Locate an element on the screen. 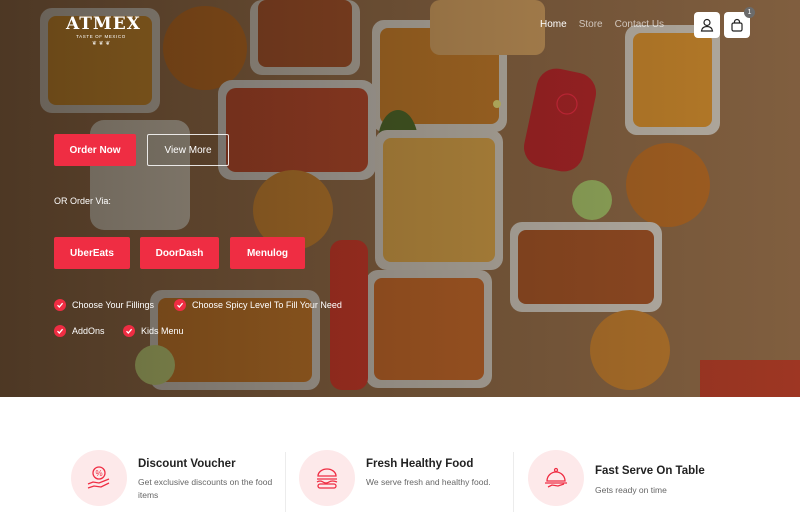  service-title: Fresh Healthy Food is located at coordinates (420, 464).